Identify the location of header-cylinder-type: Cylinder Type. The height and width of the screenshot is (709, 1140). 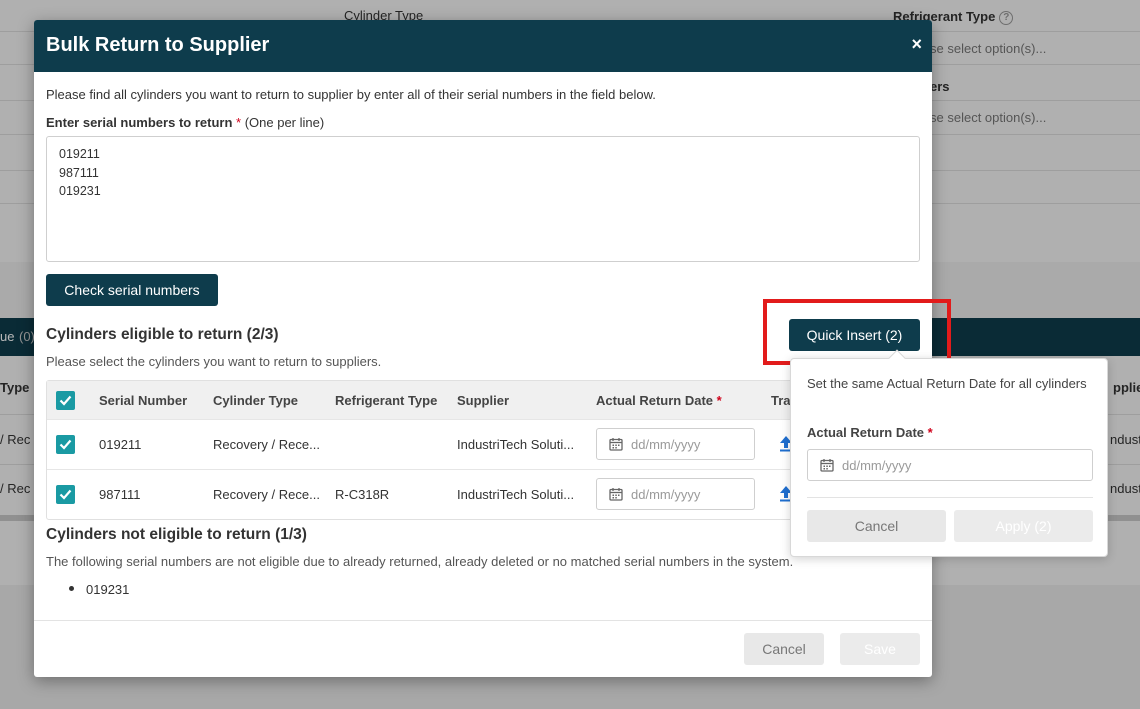
(255, 400).